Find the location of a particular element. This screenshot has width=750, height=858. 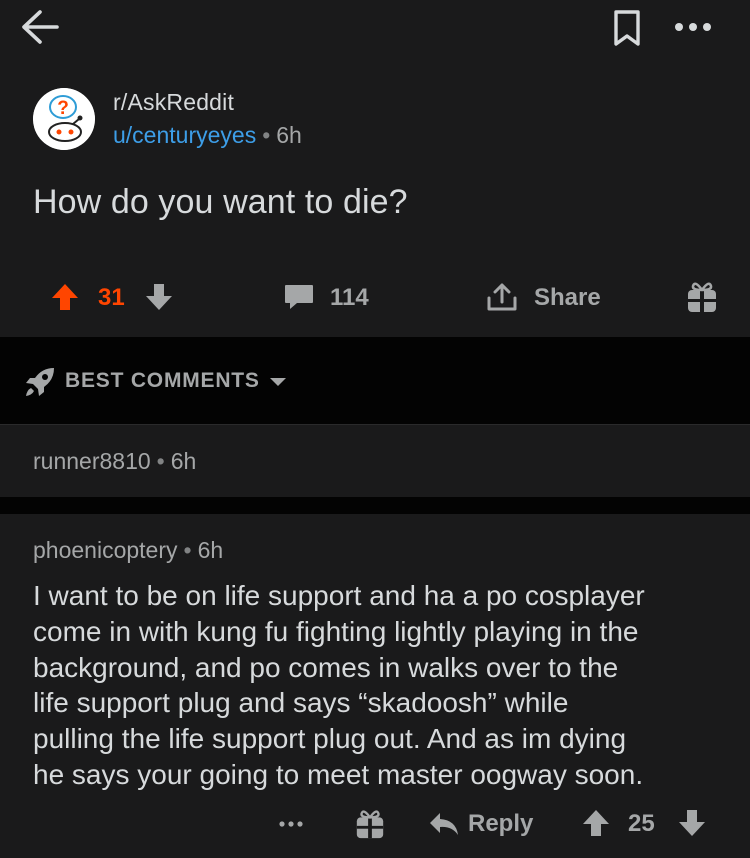

comment-more-button is located at coordinates (291, 824).